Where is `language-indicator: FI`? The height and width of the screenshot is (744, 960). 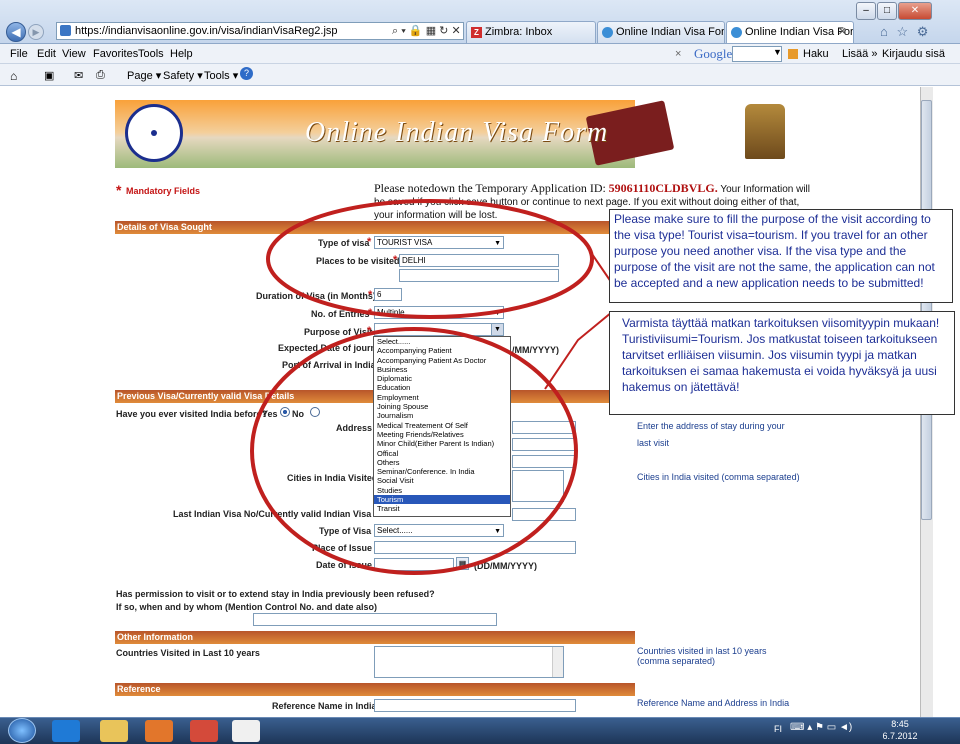 language-indicator: FI is located at coordinates (778, 729).